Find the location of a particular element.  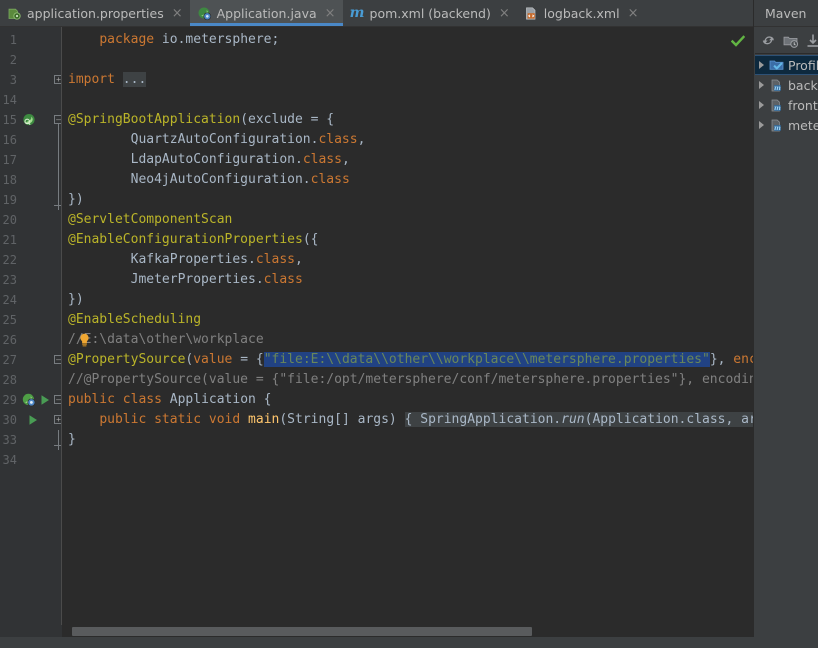

code-line-17: LdapAutoConfiguration.class, is located at coordinates (209, 160).